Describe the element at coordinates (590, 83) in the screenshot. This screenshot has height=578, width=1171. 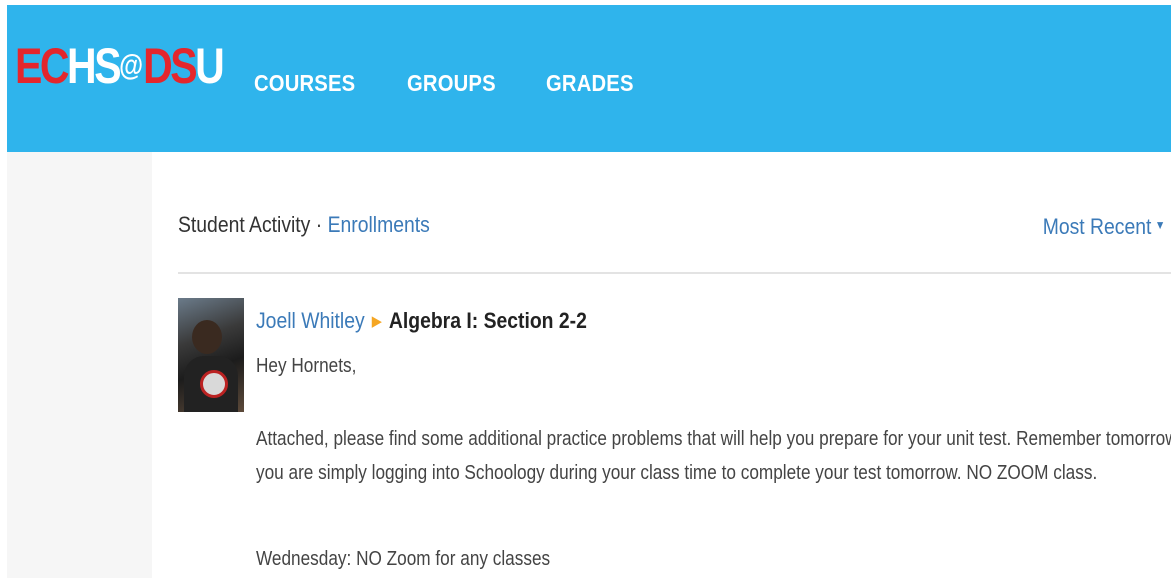
I see `nav-grades: GRADES` at that location.